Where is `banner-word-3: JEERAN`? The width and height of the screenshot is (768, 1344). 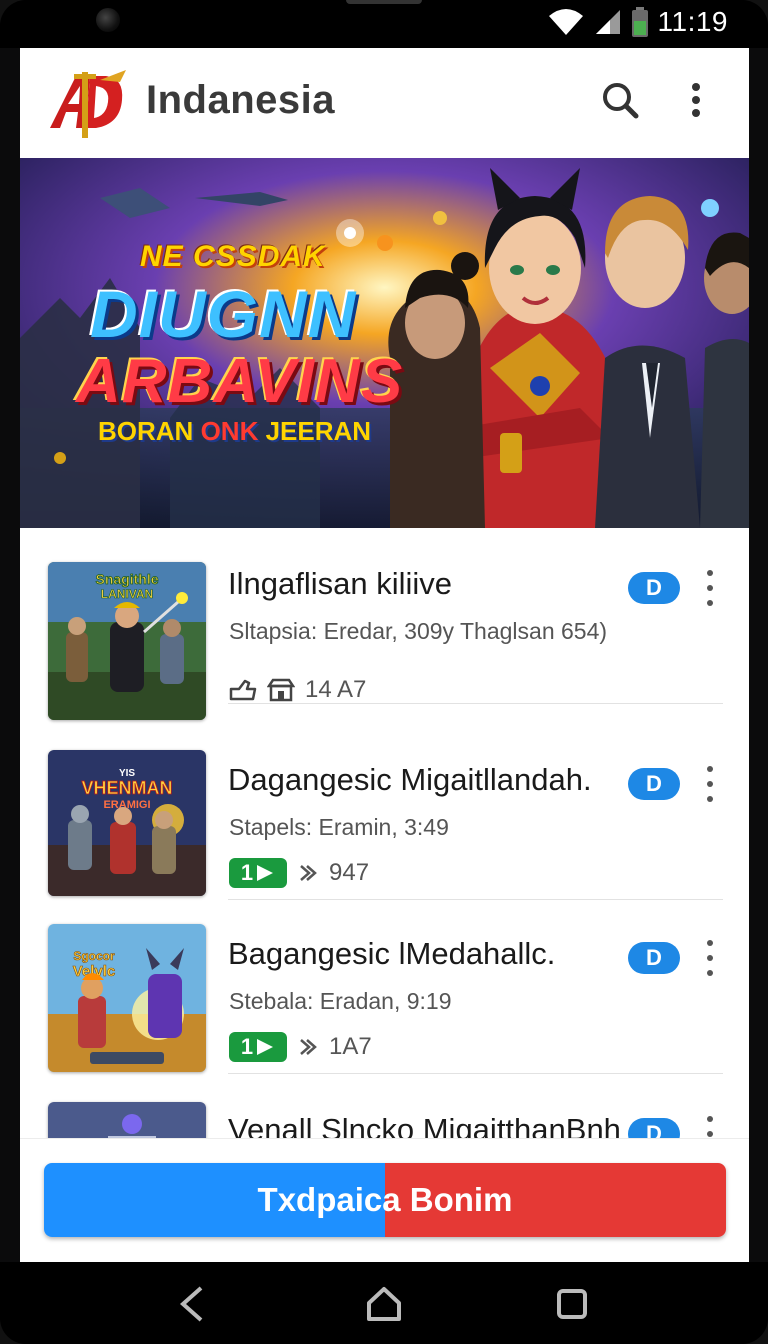
banner-word-3: JEERAN is located at coordinates (318, 431).